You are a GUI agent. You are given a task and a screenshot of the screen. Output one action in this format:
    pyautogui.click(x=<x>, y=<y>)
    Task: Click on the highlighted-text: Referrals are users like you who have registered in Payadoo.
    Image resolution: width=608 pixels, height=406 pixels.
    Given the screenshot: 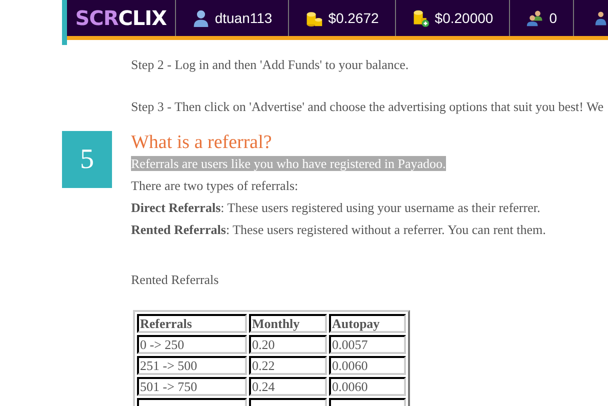 What is the action you would take?
    pyautogui.click(x=288, y=163)
    